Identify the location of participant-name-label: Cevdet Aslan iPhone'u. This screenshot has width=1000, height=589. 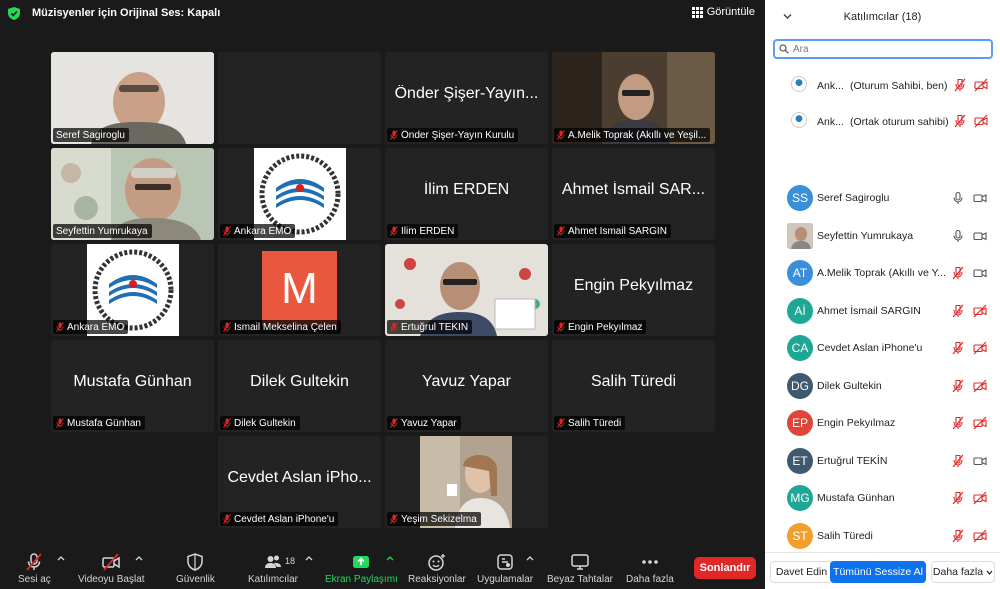
(284, 519).